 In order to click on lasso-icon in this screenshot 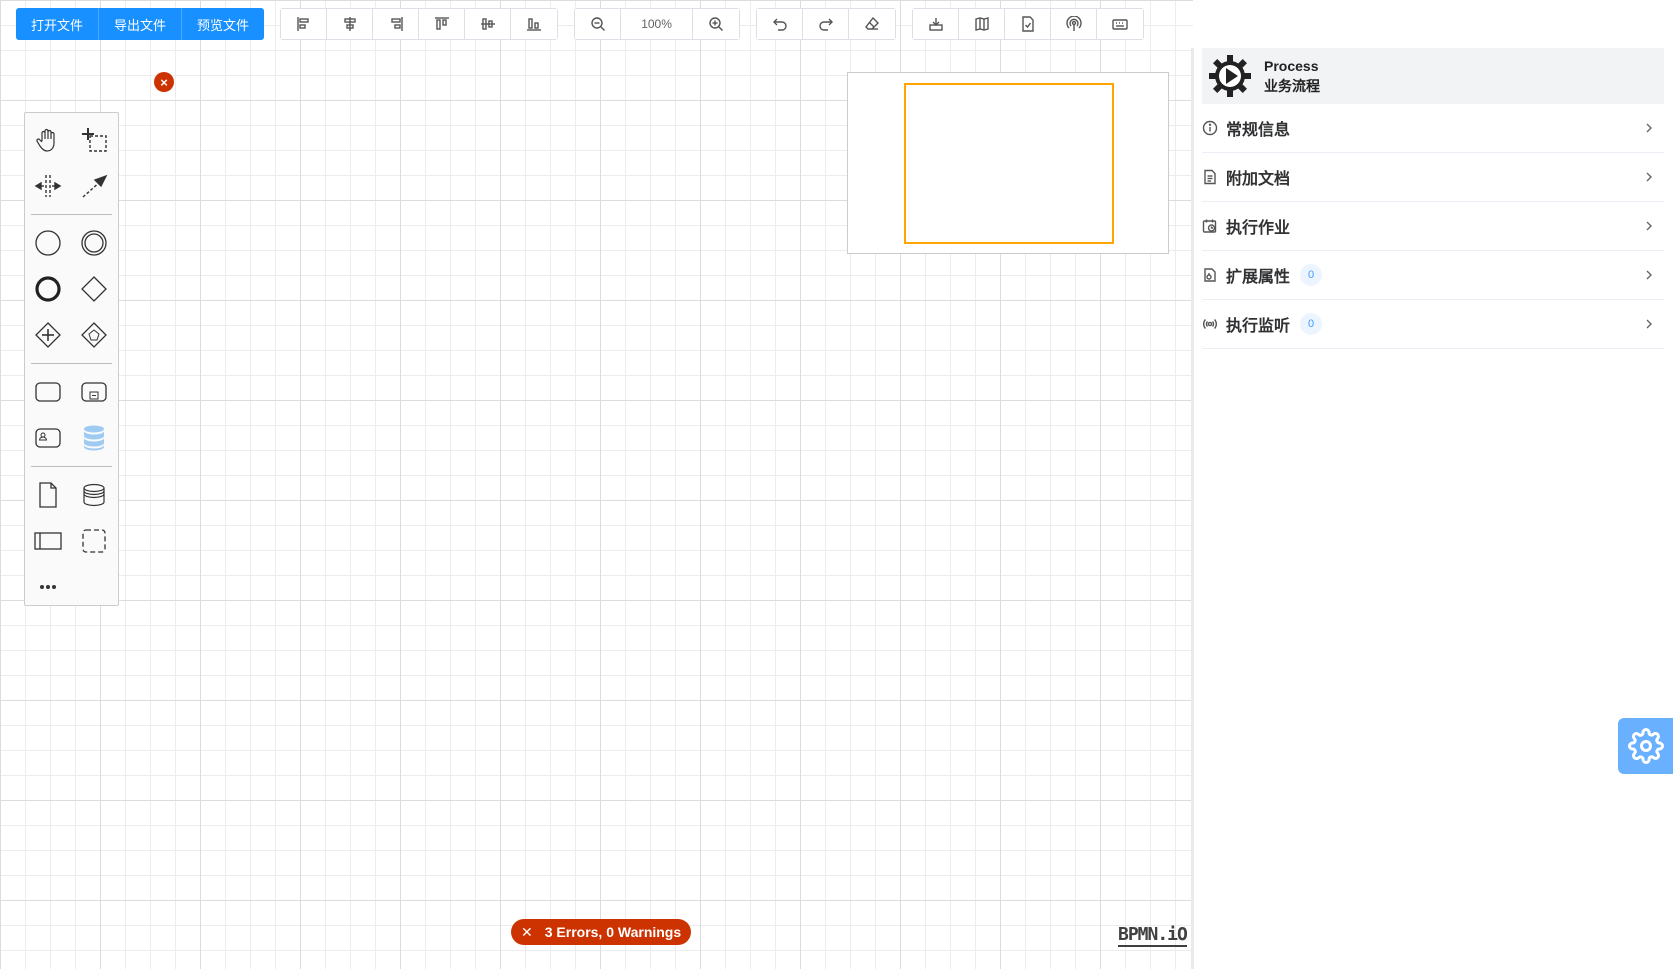, I will do `click(94, 140)`.